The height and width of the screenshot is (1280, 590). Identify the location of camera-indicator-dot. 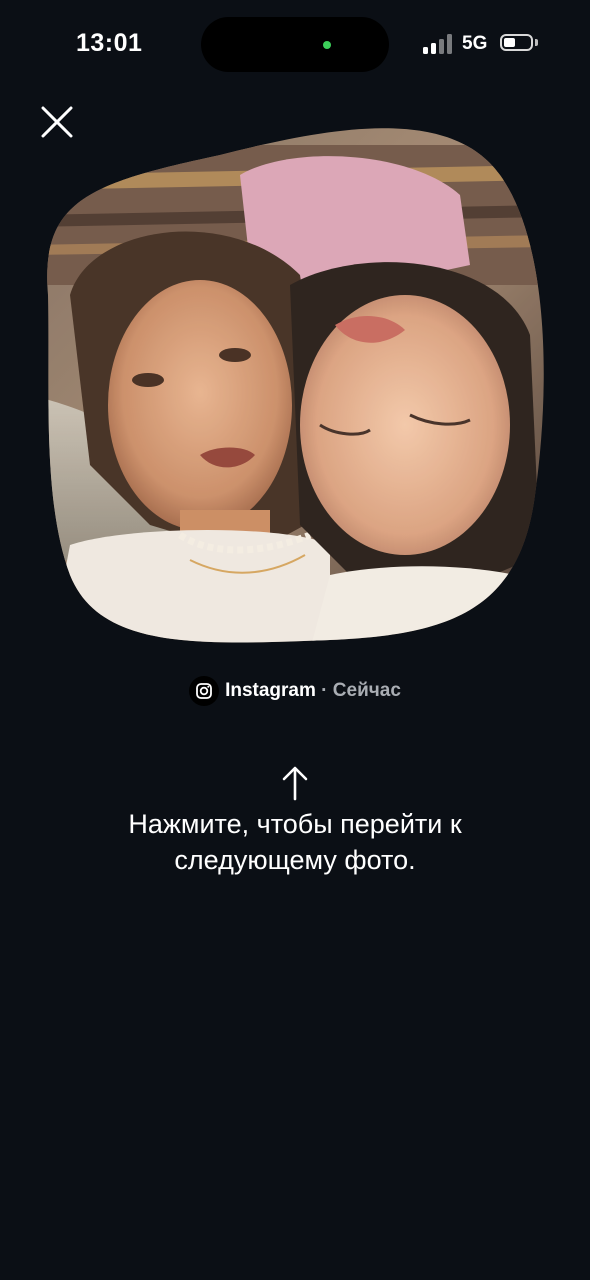
(327, 45).